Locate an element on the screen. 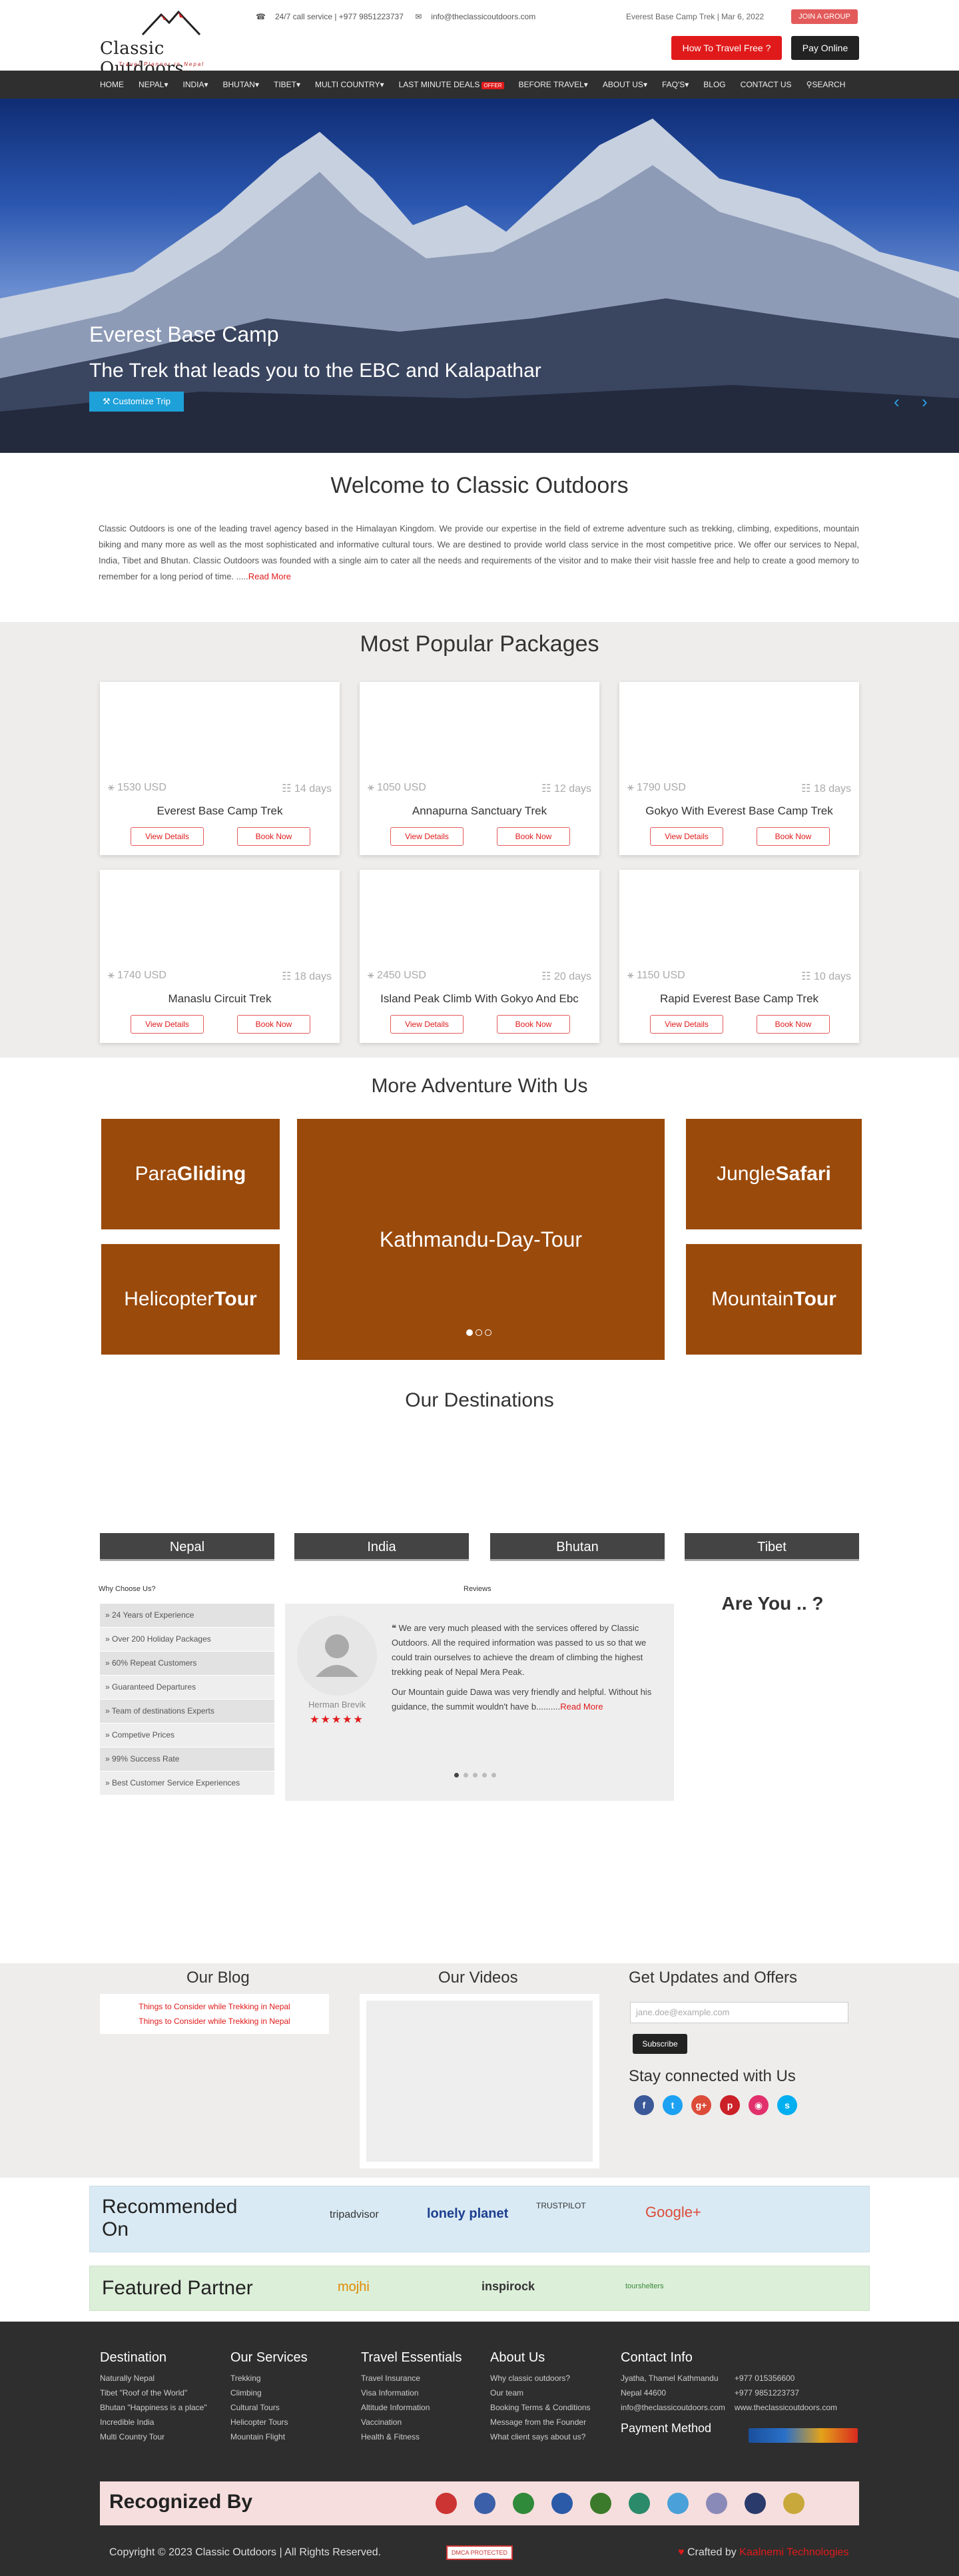 The image size is (959, 2576). twitter-icon: t is located at coordinates (673, 2105).